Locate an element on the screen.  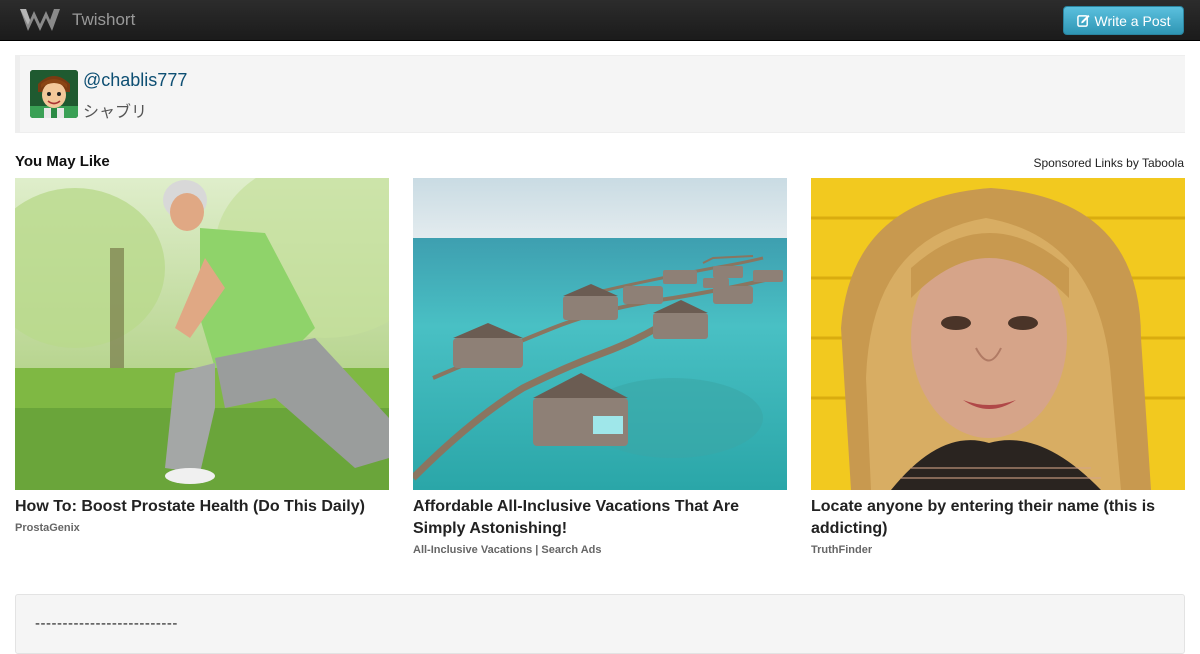
post-text: -------------------------- is located at coordinates (106, 623).